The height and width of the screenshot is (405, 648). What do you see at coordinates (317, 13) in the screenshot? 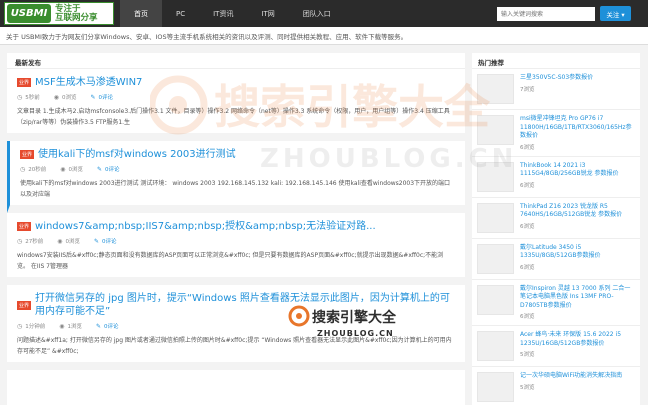
I see `nav-item-team-entry: 团队入口` at bounding box center [317, 13].